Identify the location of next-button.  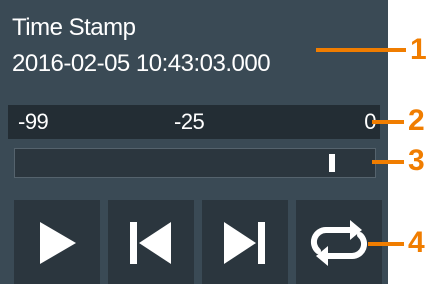
(245, 242).